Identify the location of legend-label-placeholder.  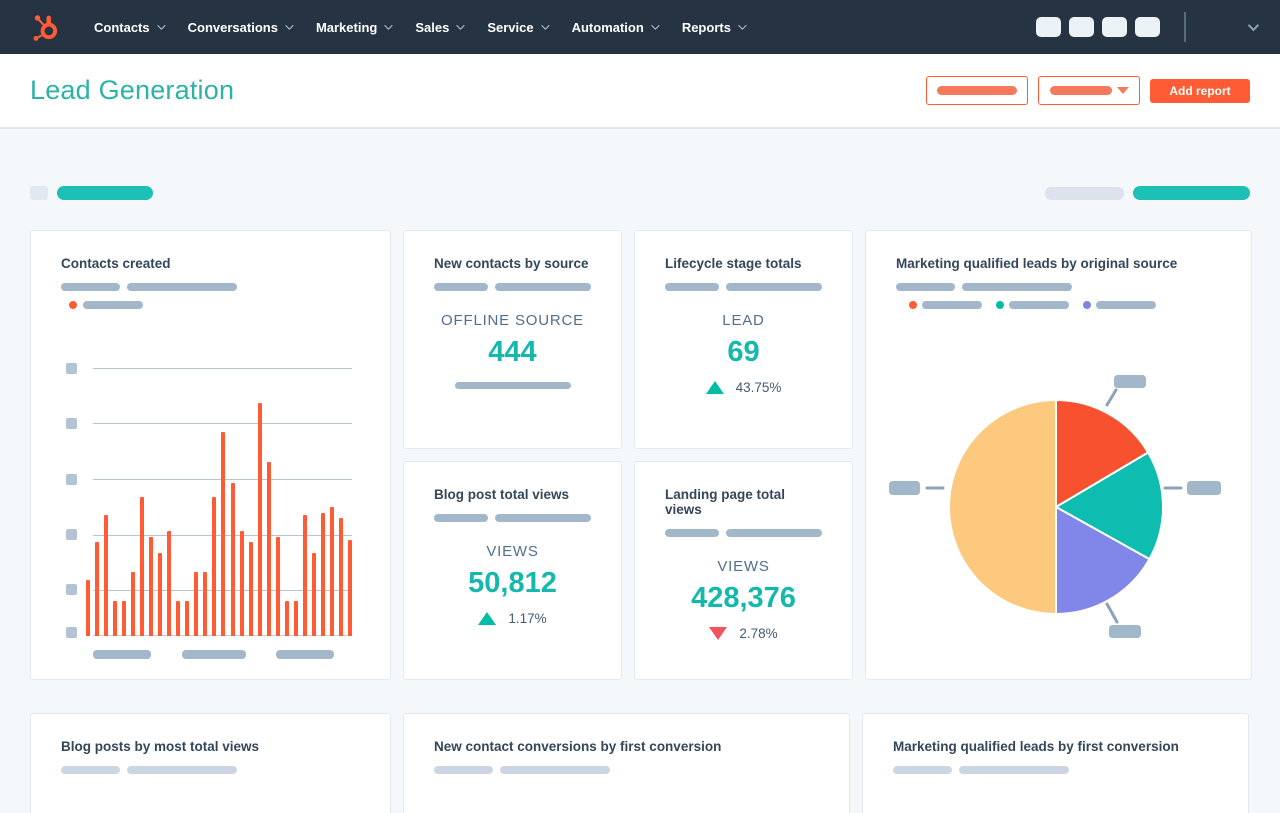
(113, 305).